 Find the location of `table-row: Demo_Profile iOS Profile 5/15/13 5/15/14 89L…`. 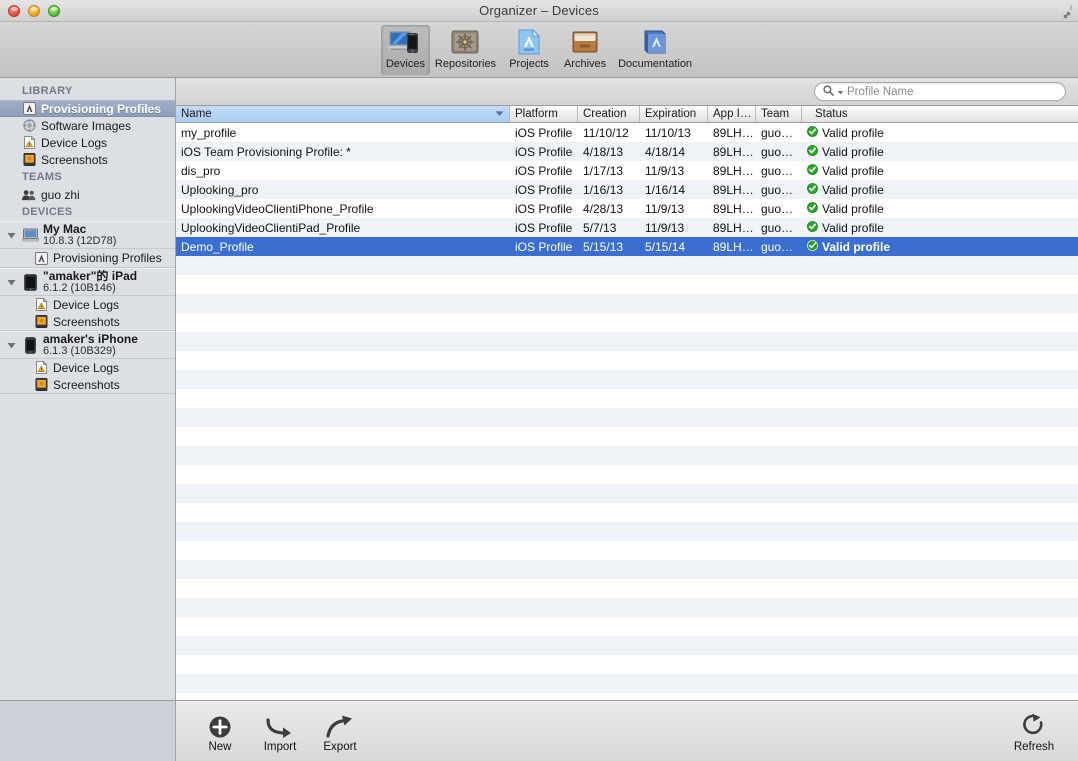

table-row: Demo_Profile iOS Profile 5/15/13 5/15/14 89L… is located at coordinates (627, 246).